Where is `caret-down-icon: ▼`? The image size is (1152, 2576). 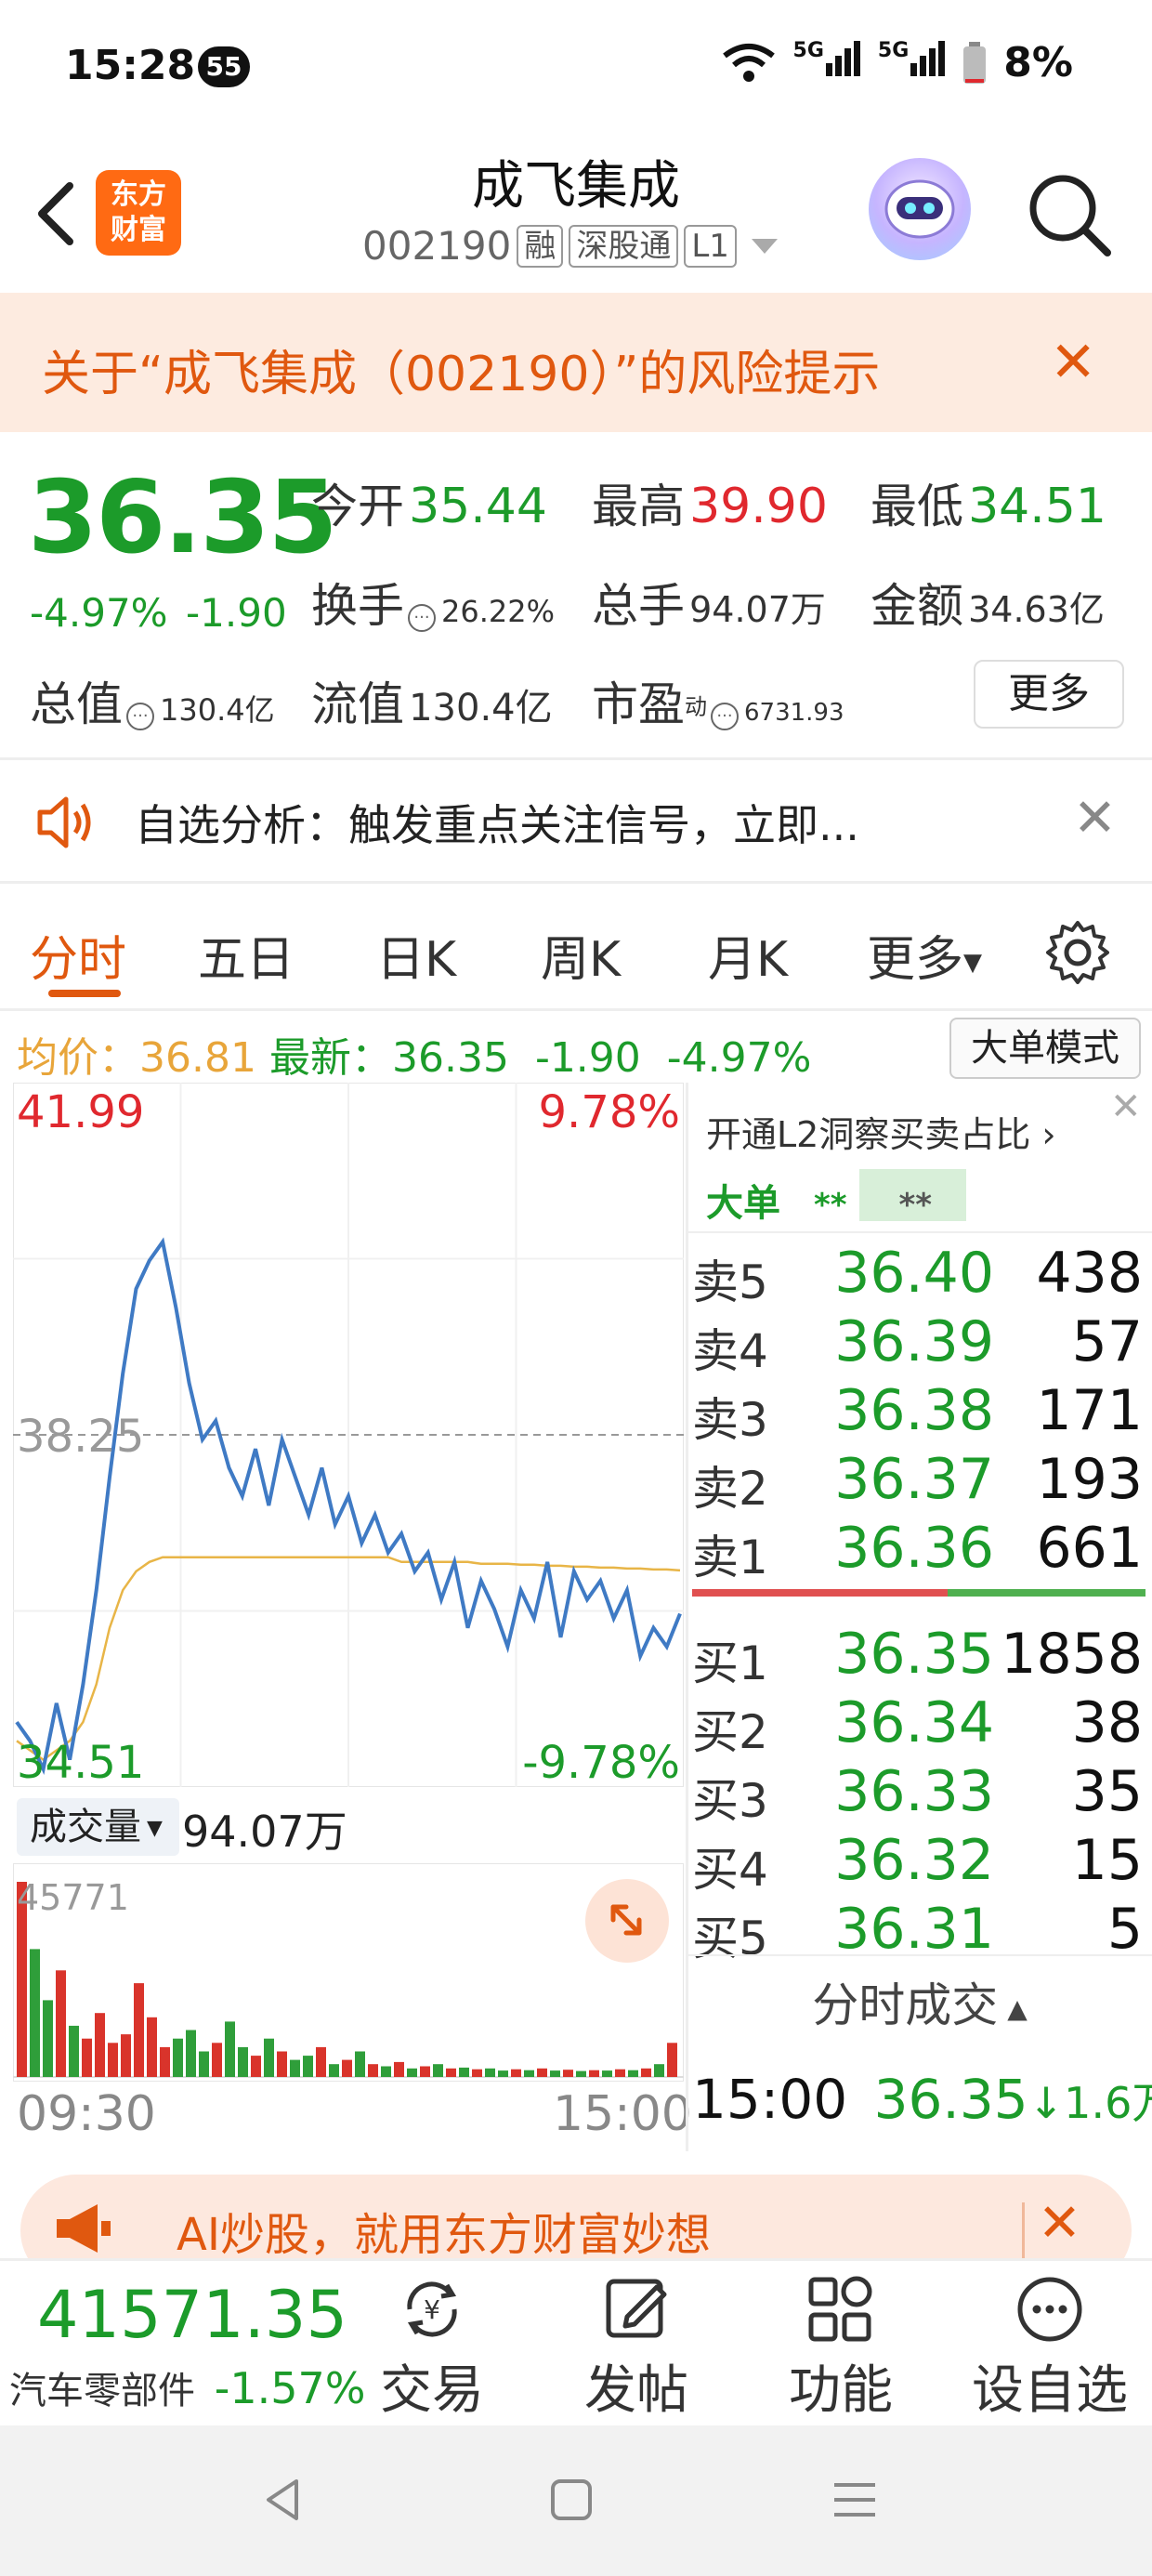 caret-down-icon: ▼ is located at coordinates (973, 963).